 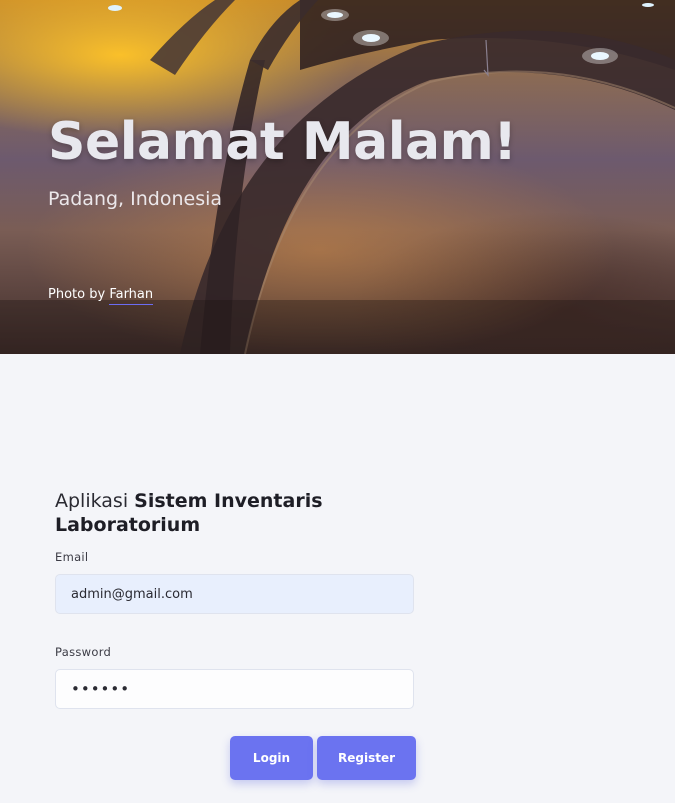 What do you see at coordinates (215, 513) in the screenshot?
I see `app-title: Aplikasi Sistem Inventaris Laboratorium` at bounding box center [215, 513].